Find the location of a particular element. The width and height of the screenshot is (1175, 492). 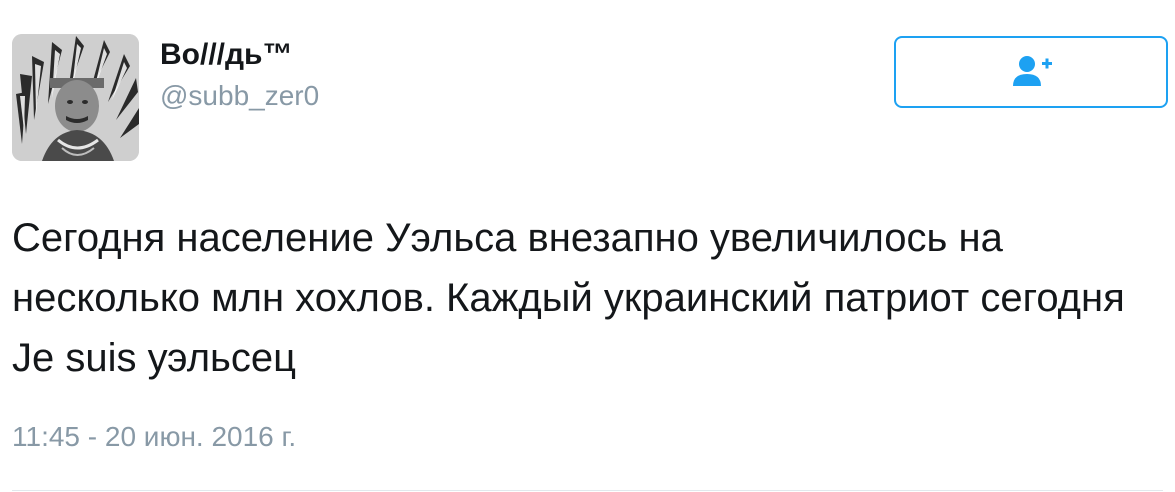

add-user-icon is located at coordinates (1032, 71).